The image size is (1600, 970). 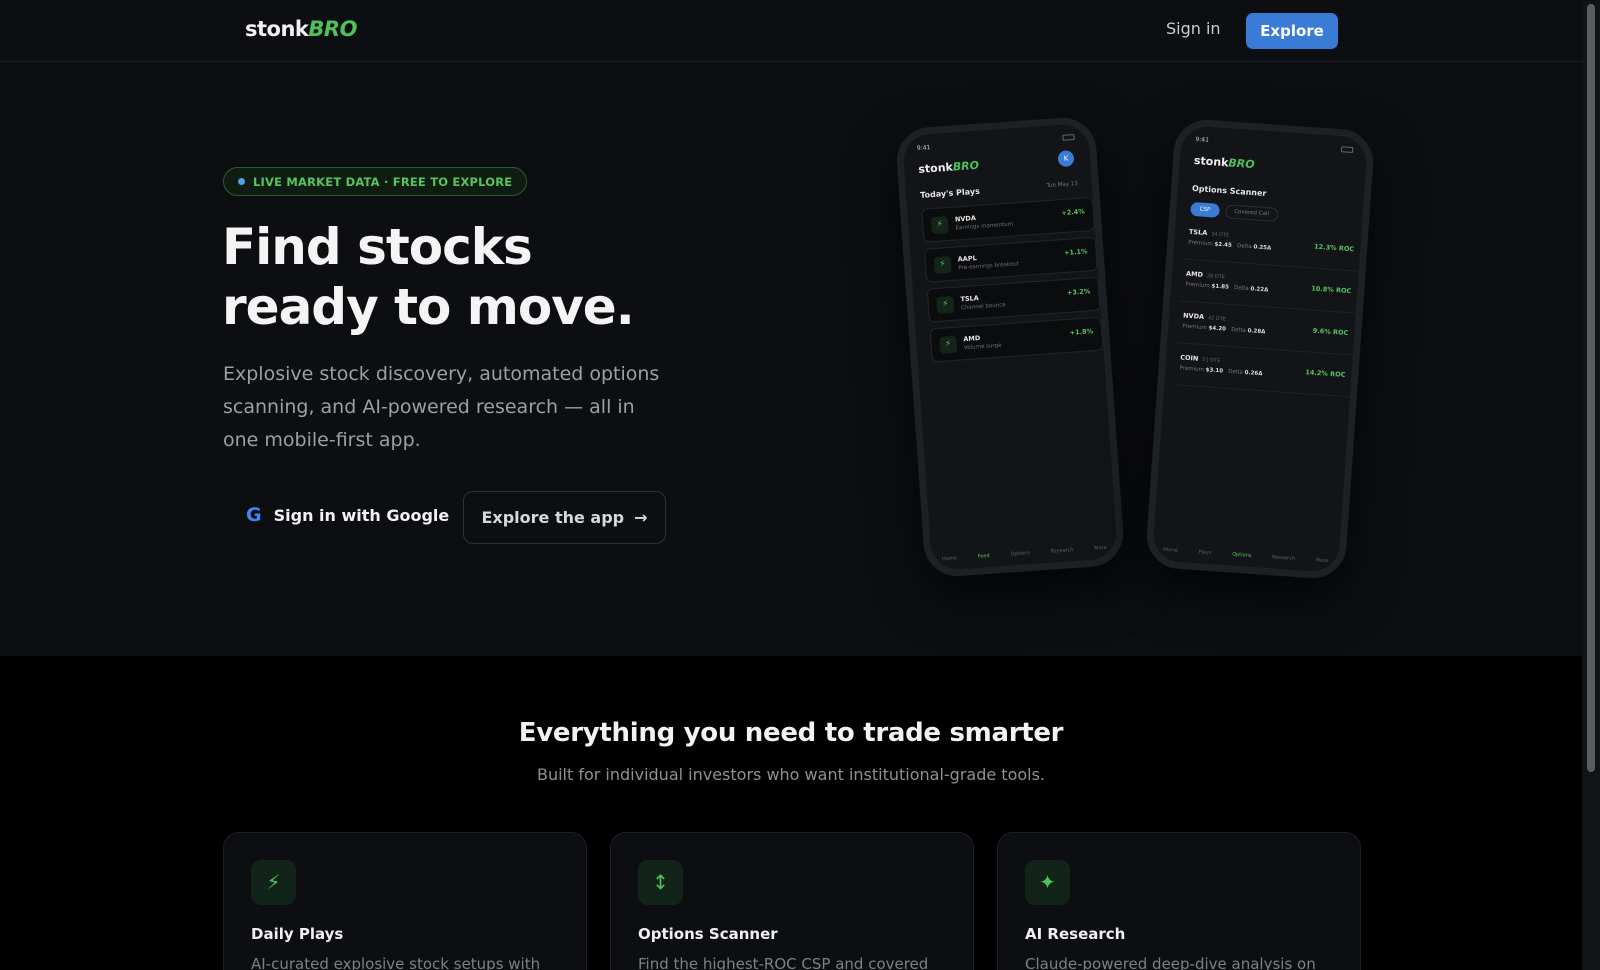 I want to click on feature-card-title: Options Scanner, so click(x=708, y=934).